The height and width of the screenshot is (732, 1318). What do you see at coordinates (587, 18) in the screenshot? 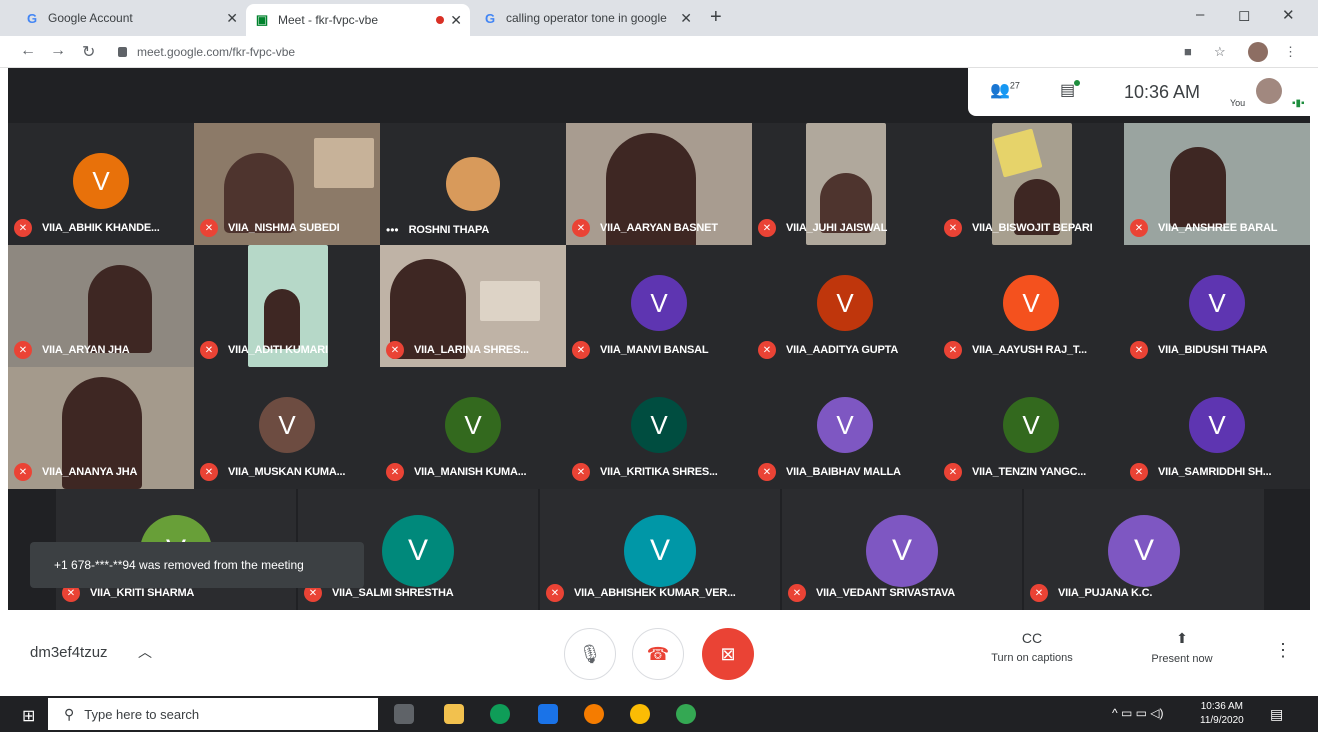
I see `tab-calling-operator: G calling operator tone in google ✕` at bounding box center [587, 18].